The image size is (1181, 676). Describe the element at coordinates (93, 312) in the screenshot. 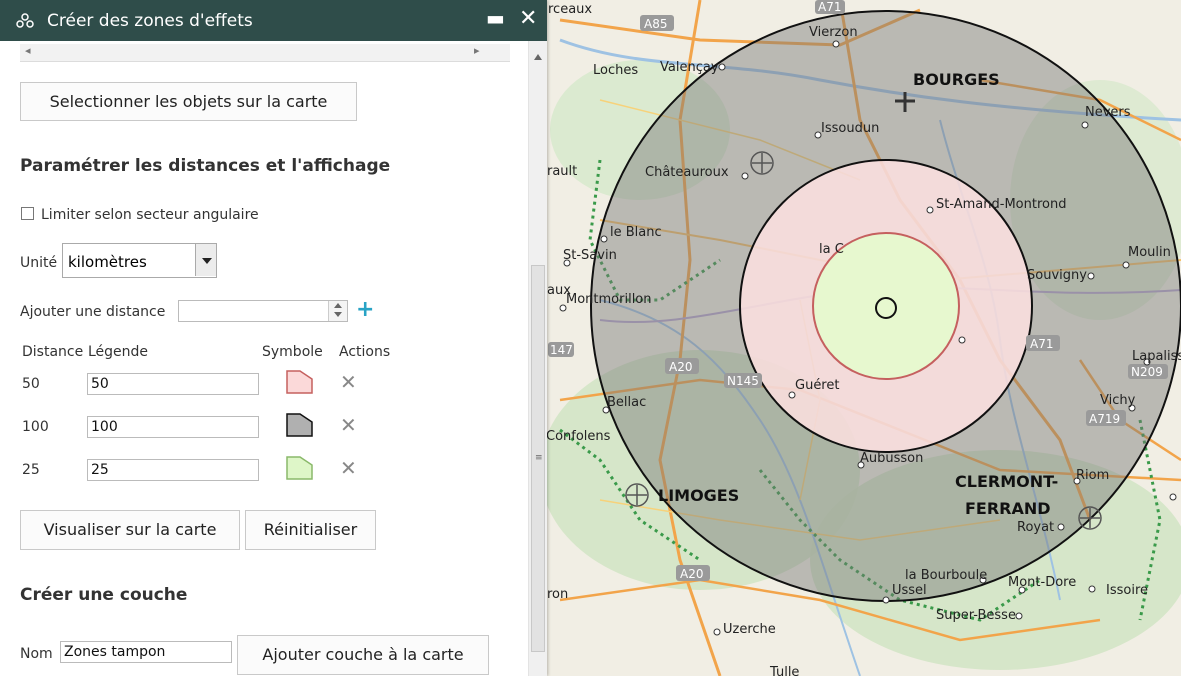

I see `add-distance-label: Ajouter une distance` at that location.